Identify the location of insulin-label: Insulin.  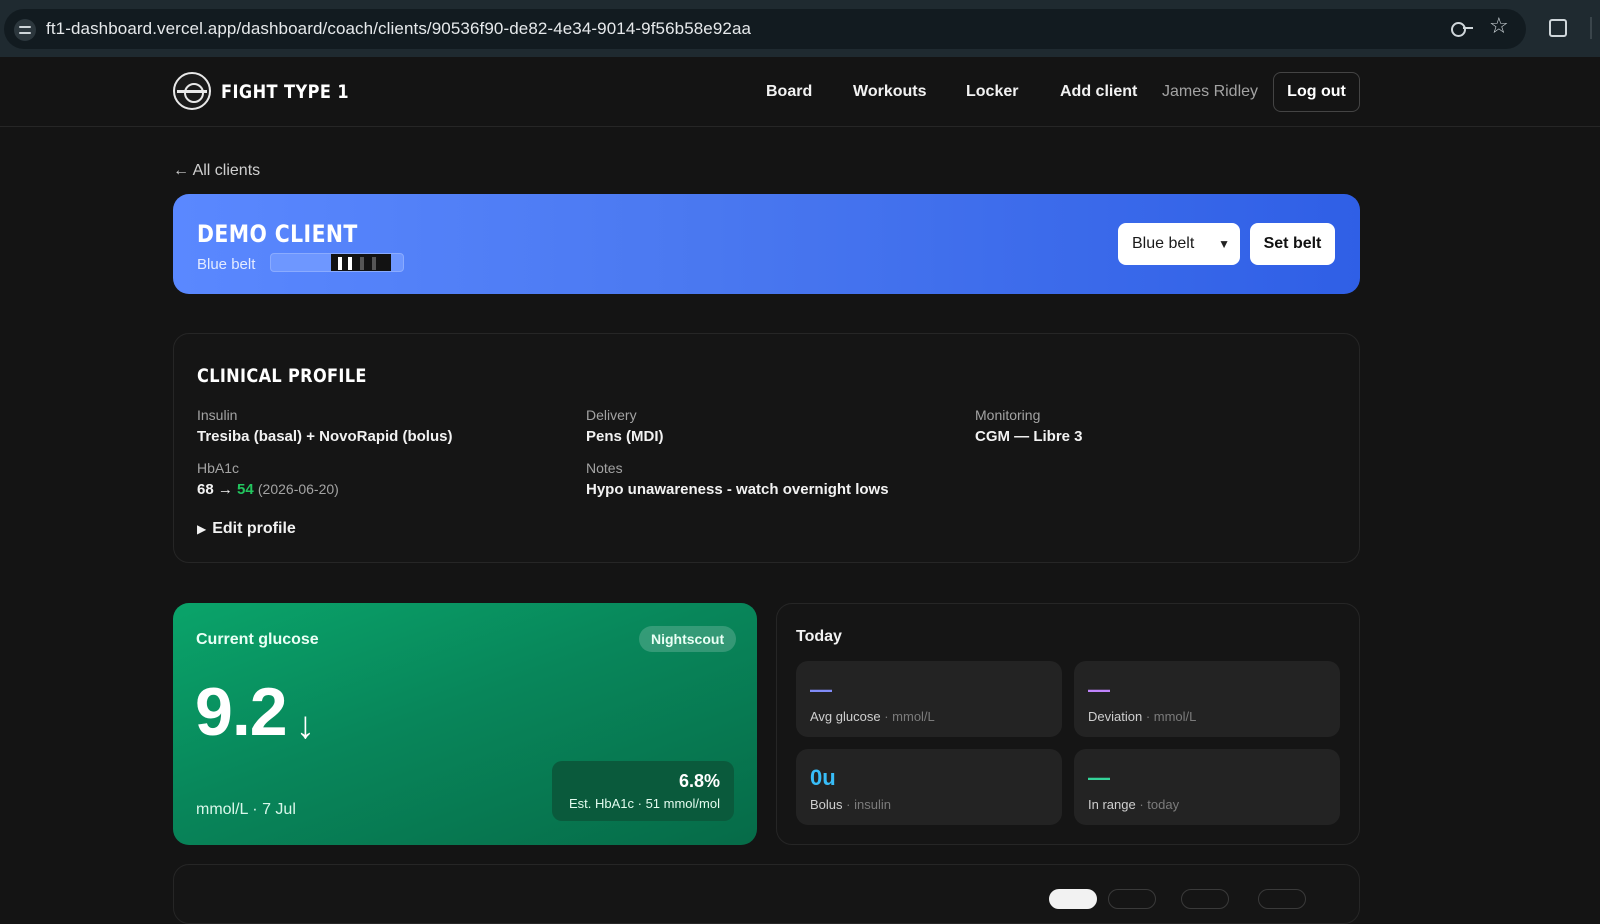
(217, 415).